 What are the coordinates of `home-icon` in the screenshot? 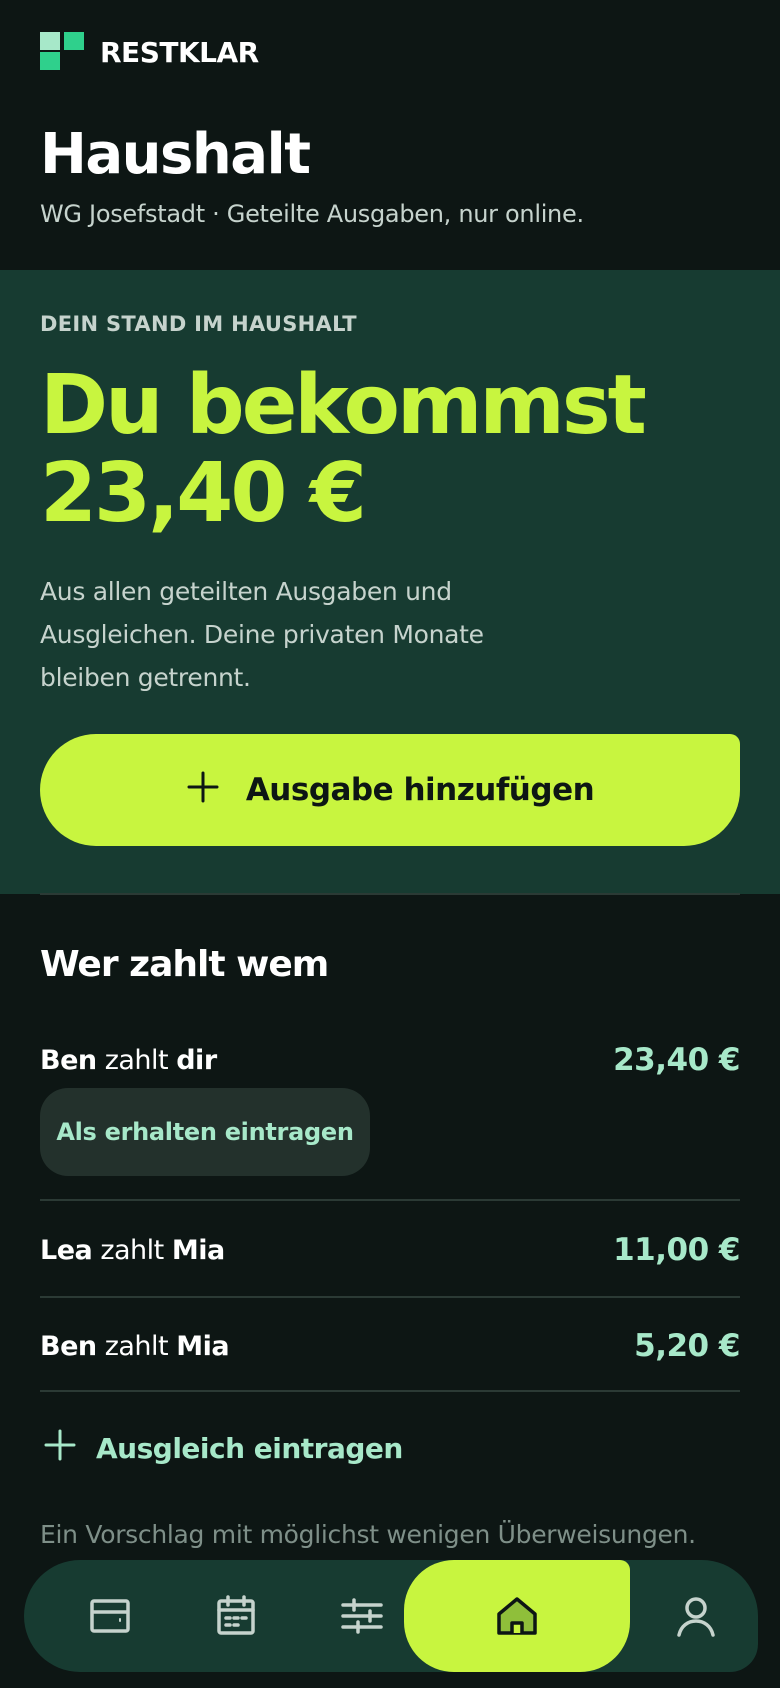 It's located at (517, 1616).